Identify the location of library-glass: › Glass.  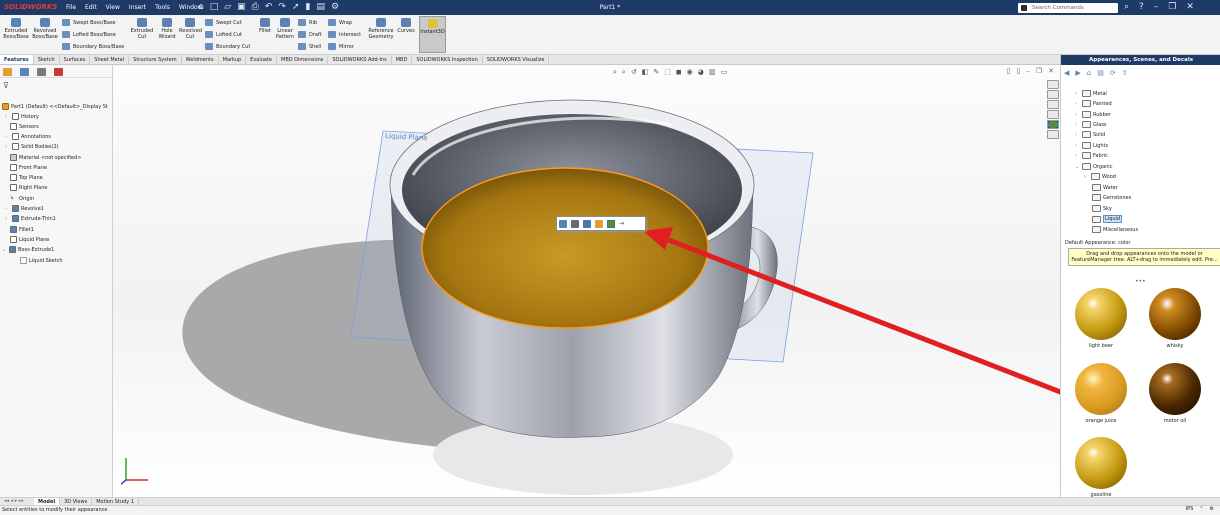
(1091, 124).